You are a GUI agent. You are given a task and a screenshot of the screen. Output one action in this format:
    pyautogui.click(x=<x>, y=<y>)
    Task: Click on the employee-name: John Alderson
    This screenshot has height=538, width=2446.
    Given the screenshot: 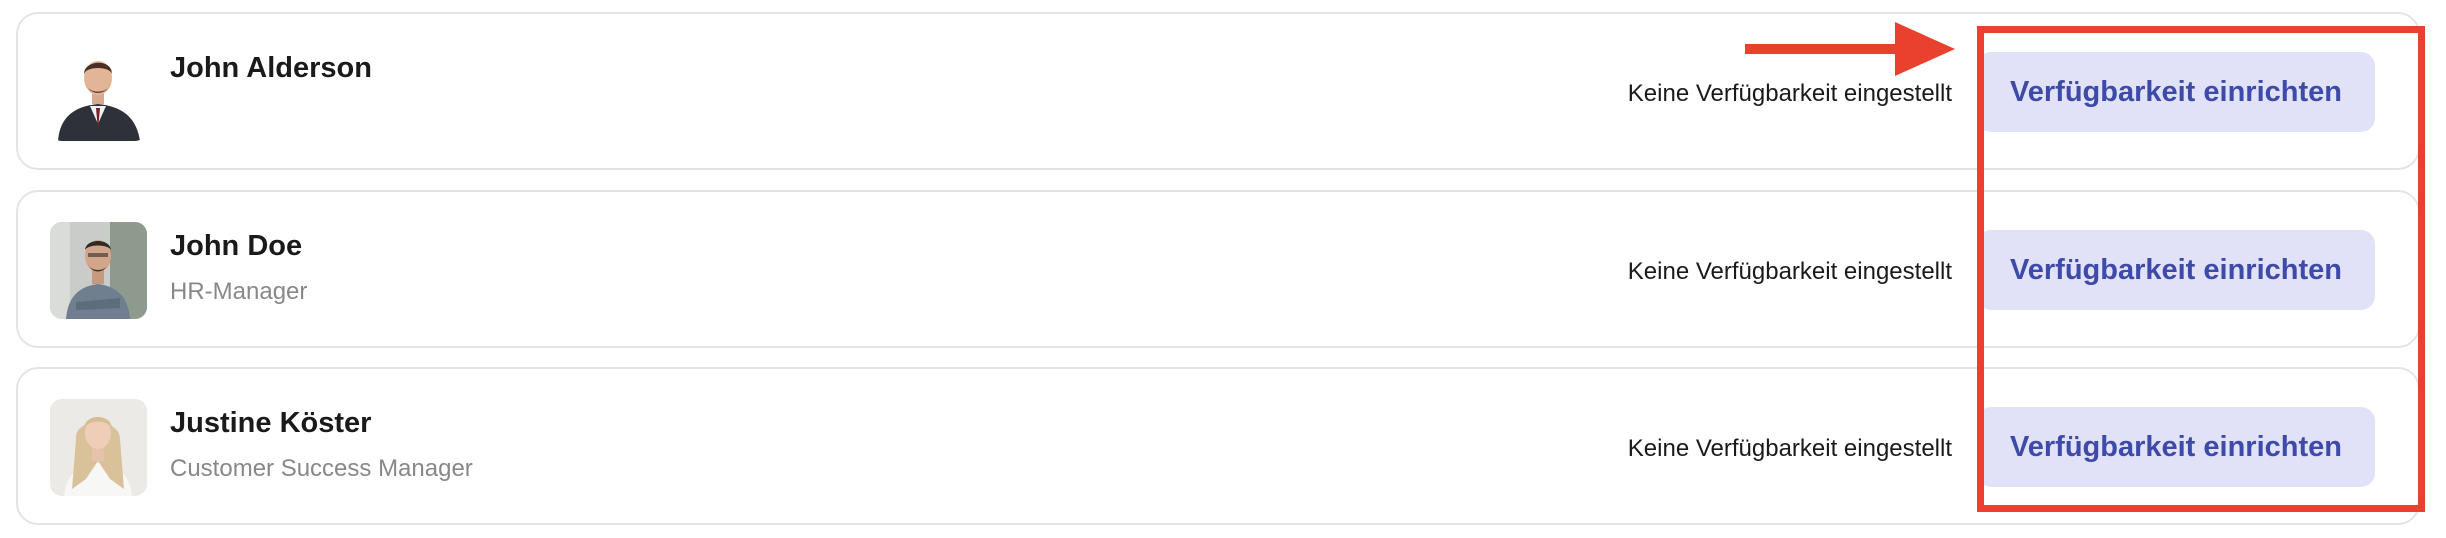 What is the action you would take?
    pyautogui.click(x=271, y=68)
    